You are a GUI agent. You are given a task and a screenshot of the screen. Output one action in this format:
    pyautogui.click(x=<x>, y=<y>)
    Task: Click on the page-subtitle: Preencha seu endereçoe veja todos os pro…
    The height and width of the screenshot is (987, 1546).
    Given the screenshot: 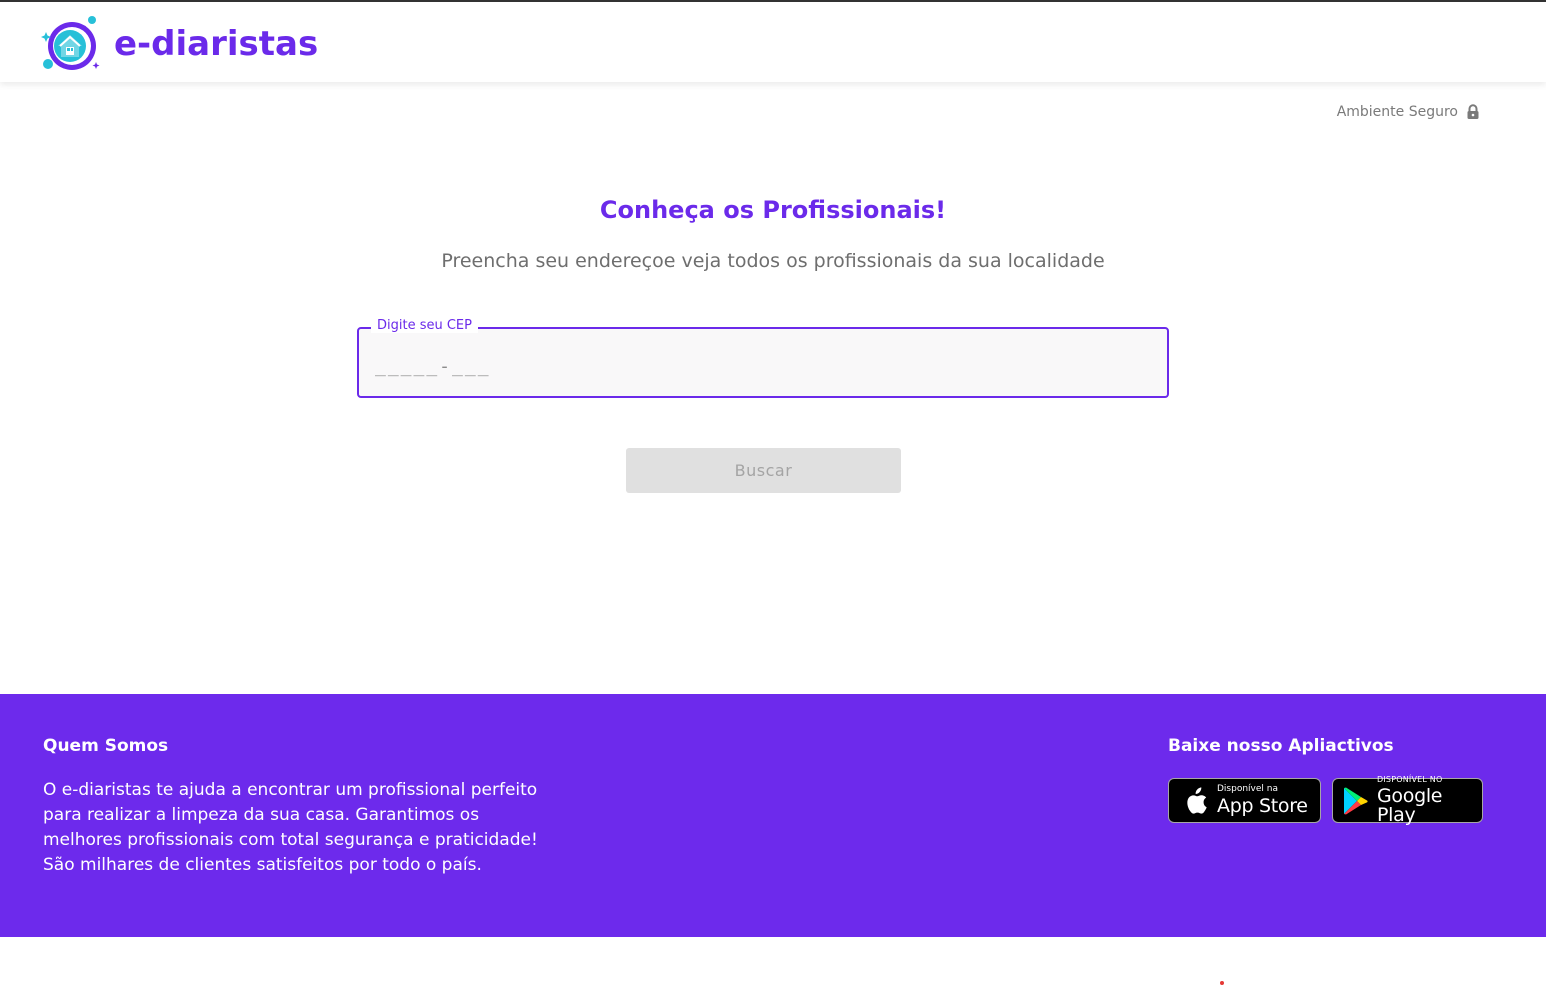 What is the action you would take?
    pyautogui.click(x=773, y=261)
    